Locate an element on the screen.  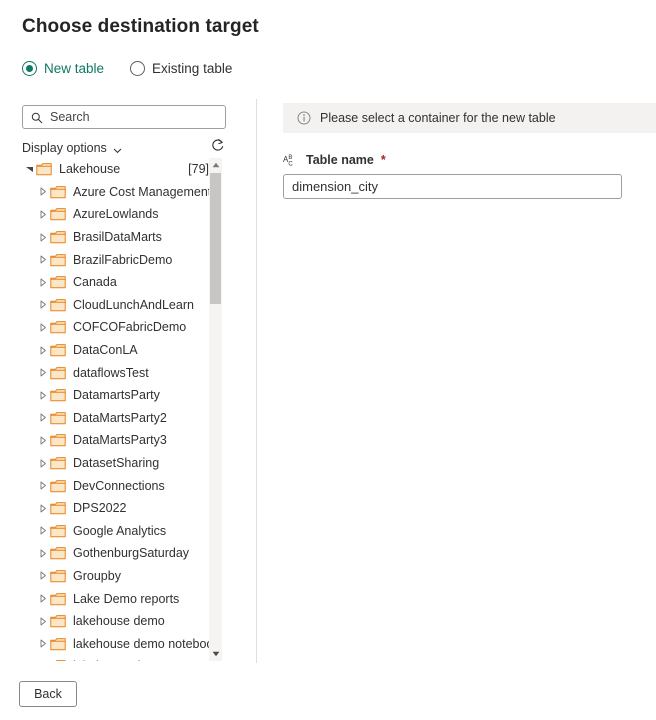
radio-indicator-existing-table is located at coordinates (138, 68).